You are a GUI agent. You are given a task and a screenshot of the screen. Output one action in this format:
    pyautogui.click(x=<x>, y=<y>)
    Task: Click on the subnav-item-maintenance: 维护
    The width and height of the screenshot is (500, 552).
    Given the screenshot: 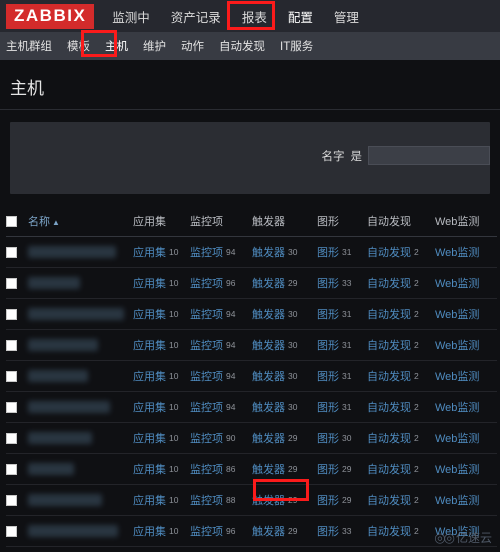 What is the action you would take?
    pyautogui.click(x=154, y=46)
    